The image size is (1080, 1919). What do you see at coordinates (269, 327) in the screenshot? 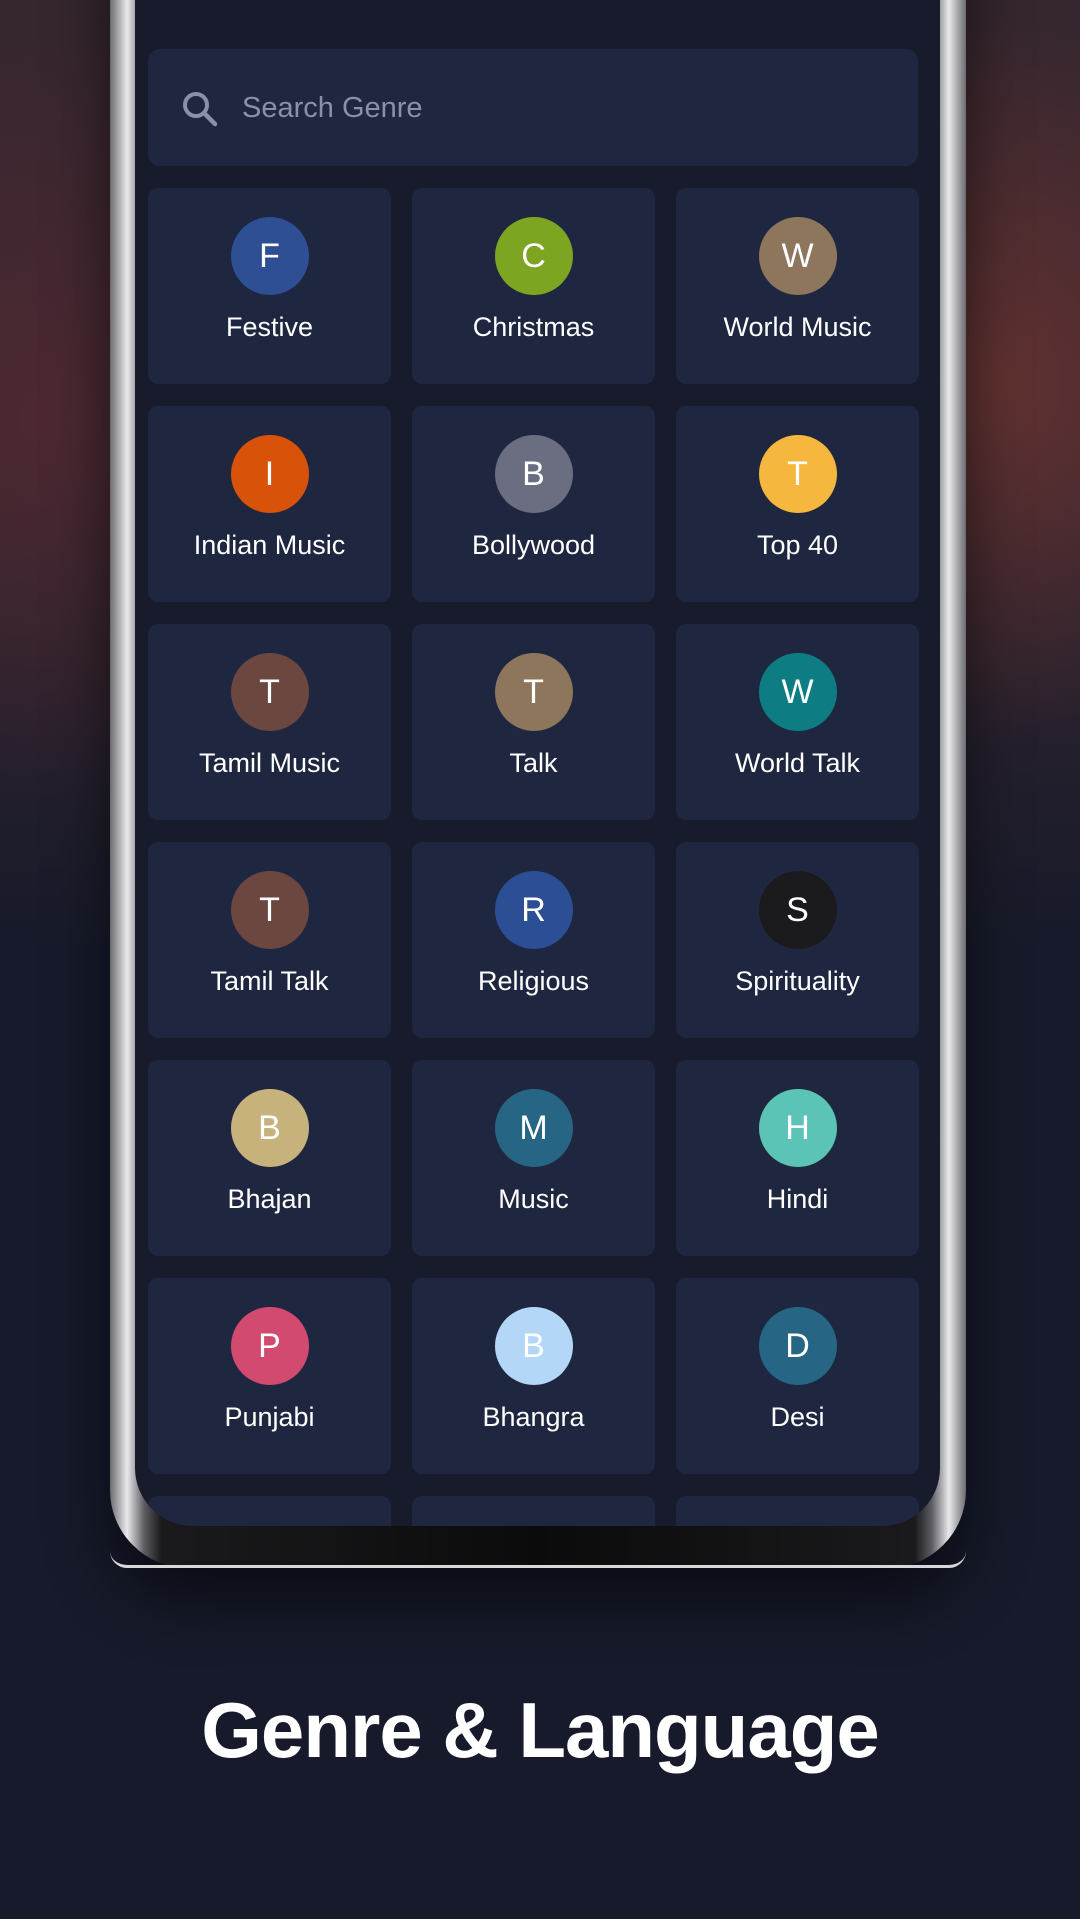
I see `genre-label: Festive` at bounding box center [269, 327].